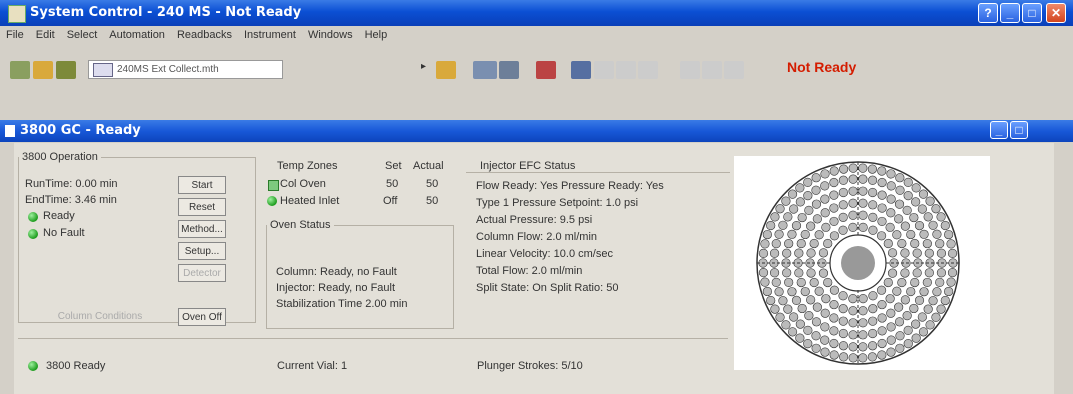 This screenshot has width=1073, height=394. What do you see at coordinates (734, 70) in the screenshot?
I see `next-icon` at bounding box center [734, 70].